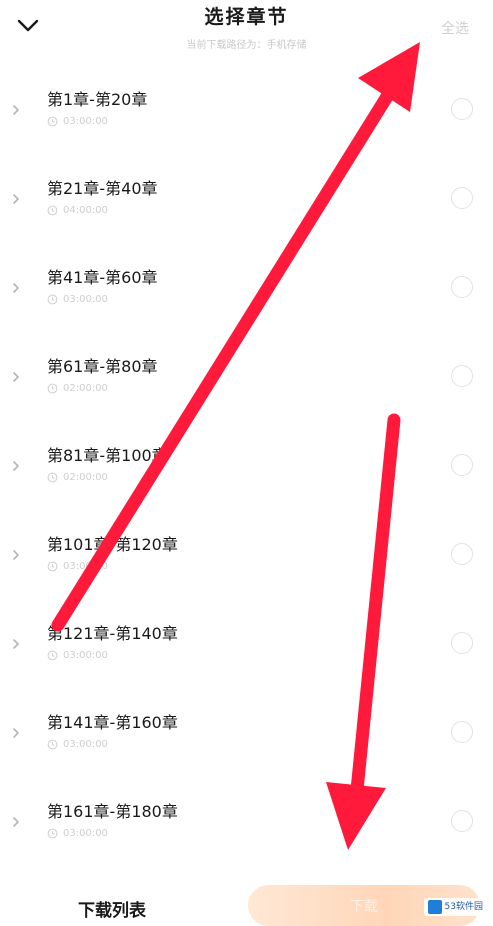 Image resolution: width=493 pixels, height=926 pixels. I want to click on chapter-title: 第161章-第180章, so click(112, 811).